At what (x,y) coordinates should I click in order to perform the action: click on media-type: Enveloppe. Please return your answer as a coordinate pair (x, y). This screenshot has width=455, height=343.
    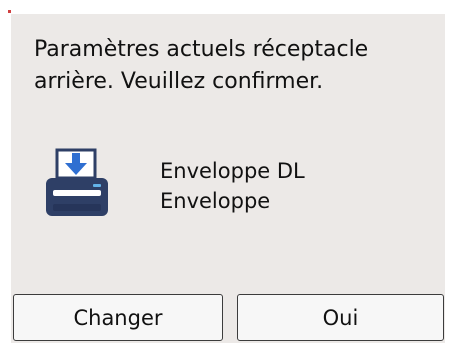
    Looking at the image, I should click on (215, 201).